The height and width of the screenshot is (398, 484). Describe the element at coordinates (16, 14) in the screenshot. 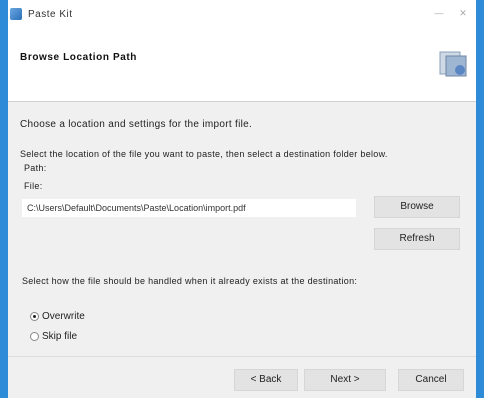

I see `app-icon` at that location.